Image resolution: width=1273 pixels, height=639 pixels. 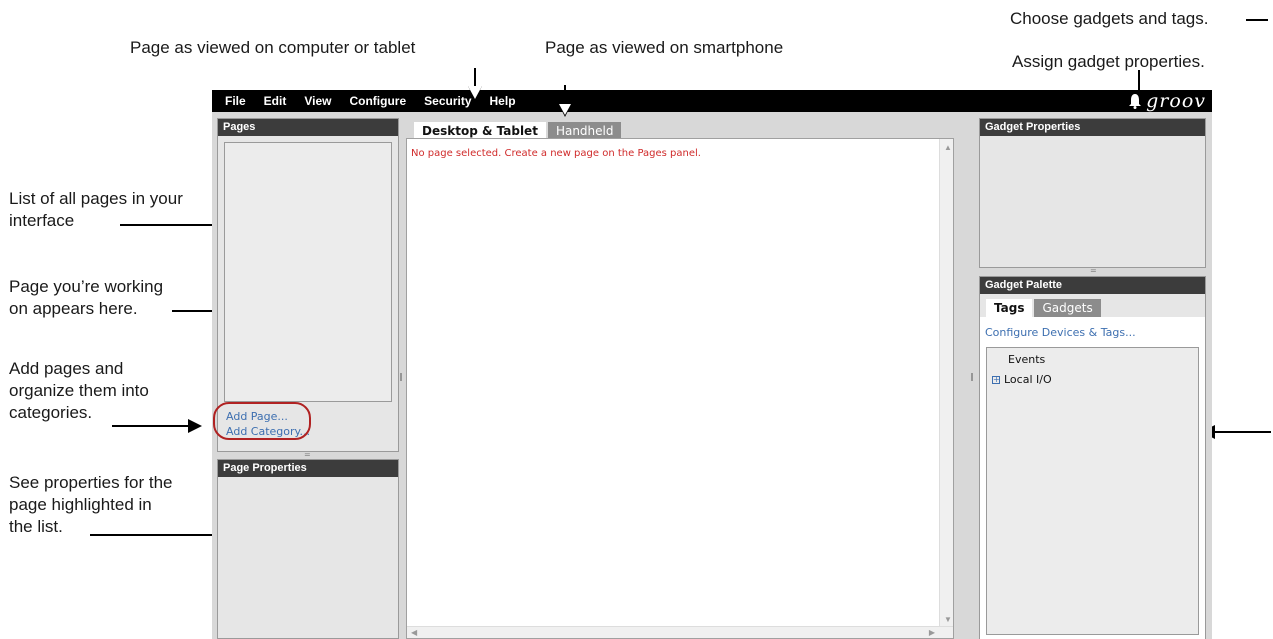 I want to click on menu-help: Help, so click(x=503, y=101).